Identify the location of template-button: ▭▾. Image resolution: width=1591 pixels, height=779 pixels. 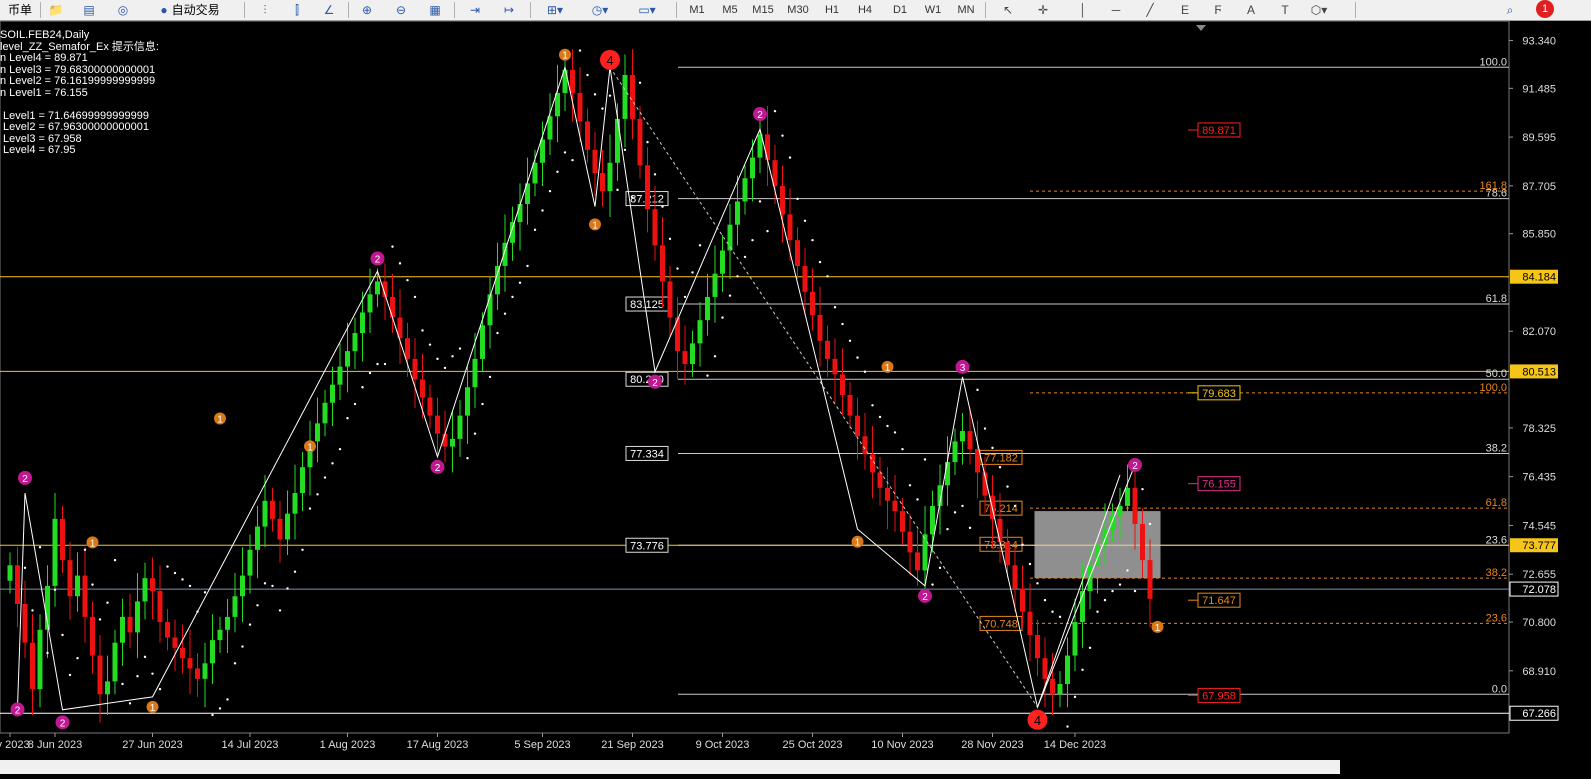
(647, 10).